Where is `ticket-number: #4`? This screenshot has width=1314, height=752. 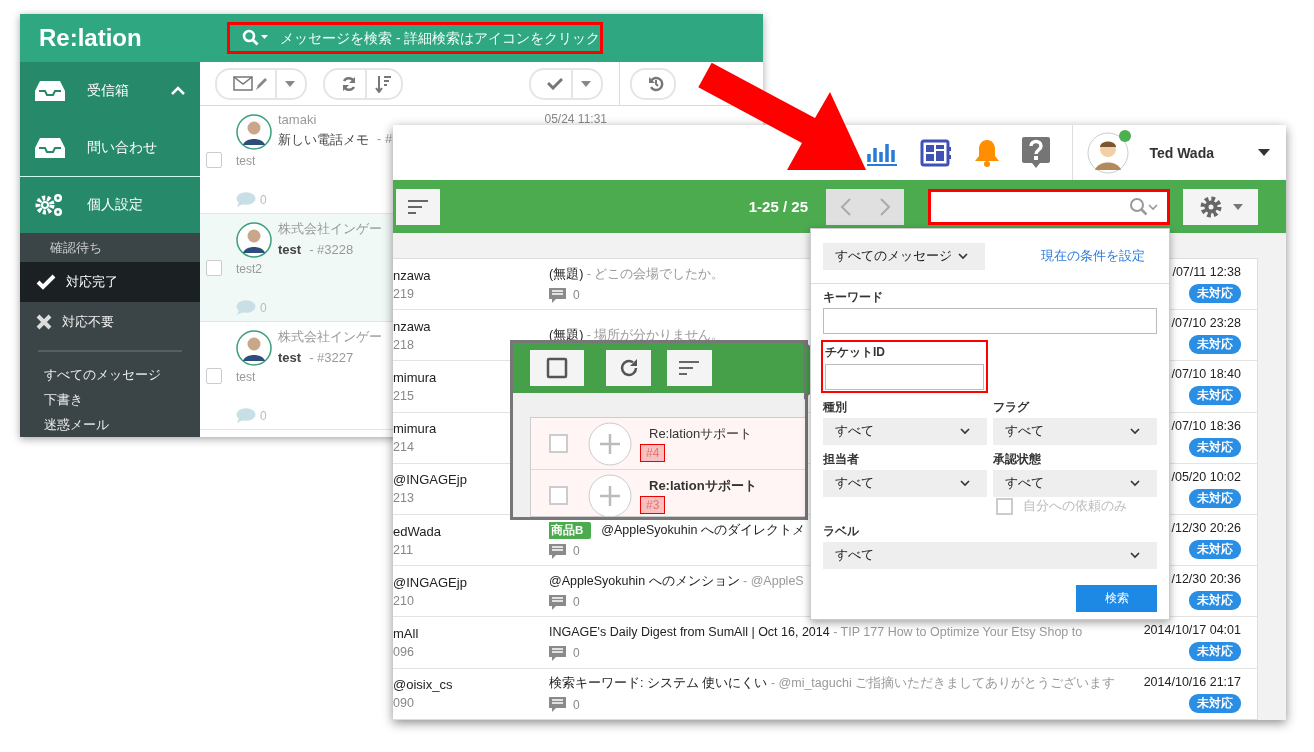 ticket-number: #4 is located at coordinates (653, 453).